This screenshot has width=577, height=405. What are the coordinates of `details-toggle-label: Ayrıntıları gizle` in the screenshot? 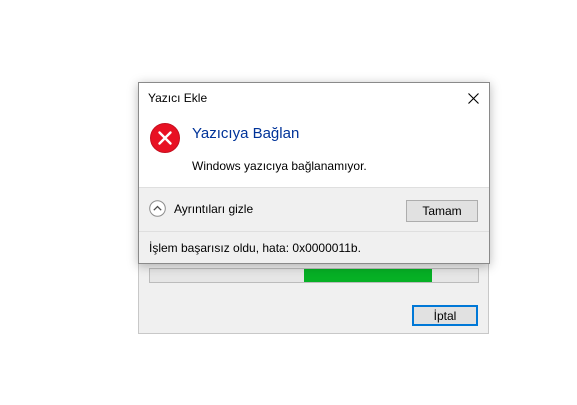 It's located at (214, 208).